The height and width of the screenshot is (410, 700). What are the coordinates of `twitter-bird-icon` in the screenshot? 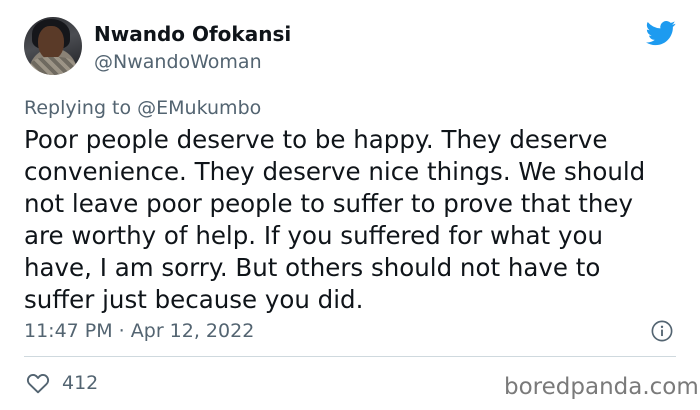 It's located at (661, 33).